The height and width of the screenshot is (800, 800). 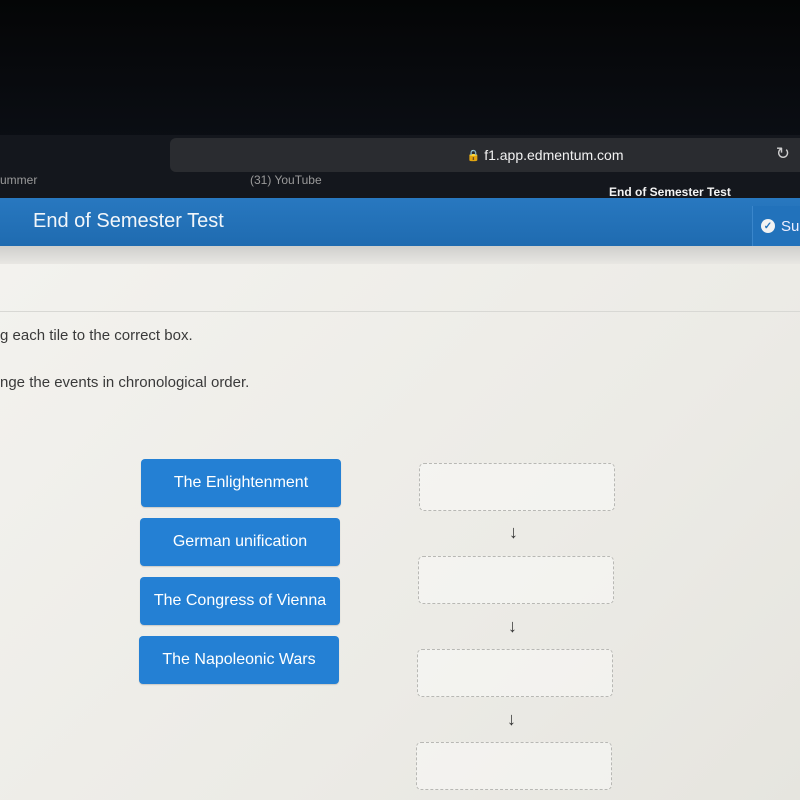 I want to click on reload-icon: ↻, so click(x=783, y=154).